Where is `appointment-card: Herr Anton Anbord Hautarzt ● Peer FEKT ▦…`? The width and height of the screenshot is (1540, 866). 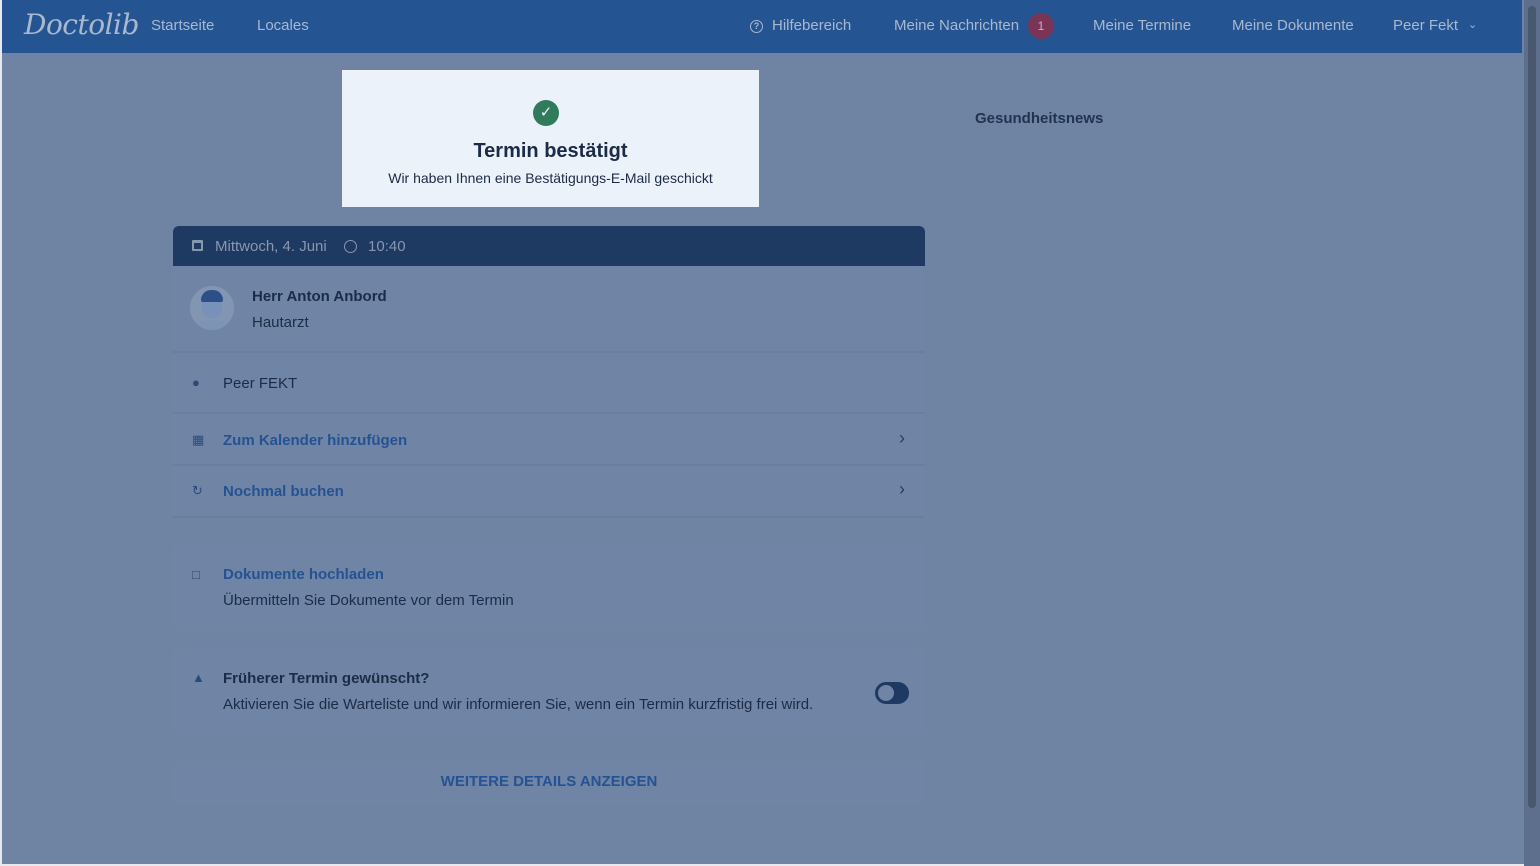 appointment-card: Herr Anton Anbord Hautarzt ● Peer FEKT ▦… is located at coordinates (549, 392).